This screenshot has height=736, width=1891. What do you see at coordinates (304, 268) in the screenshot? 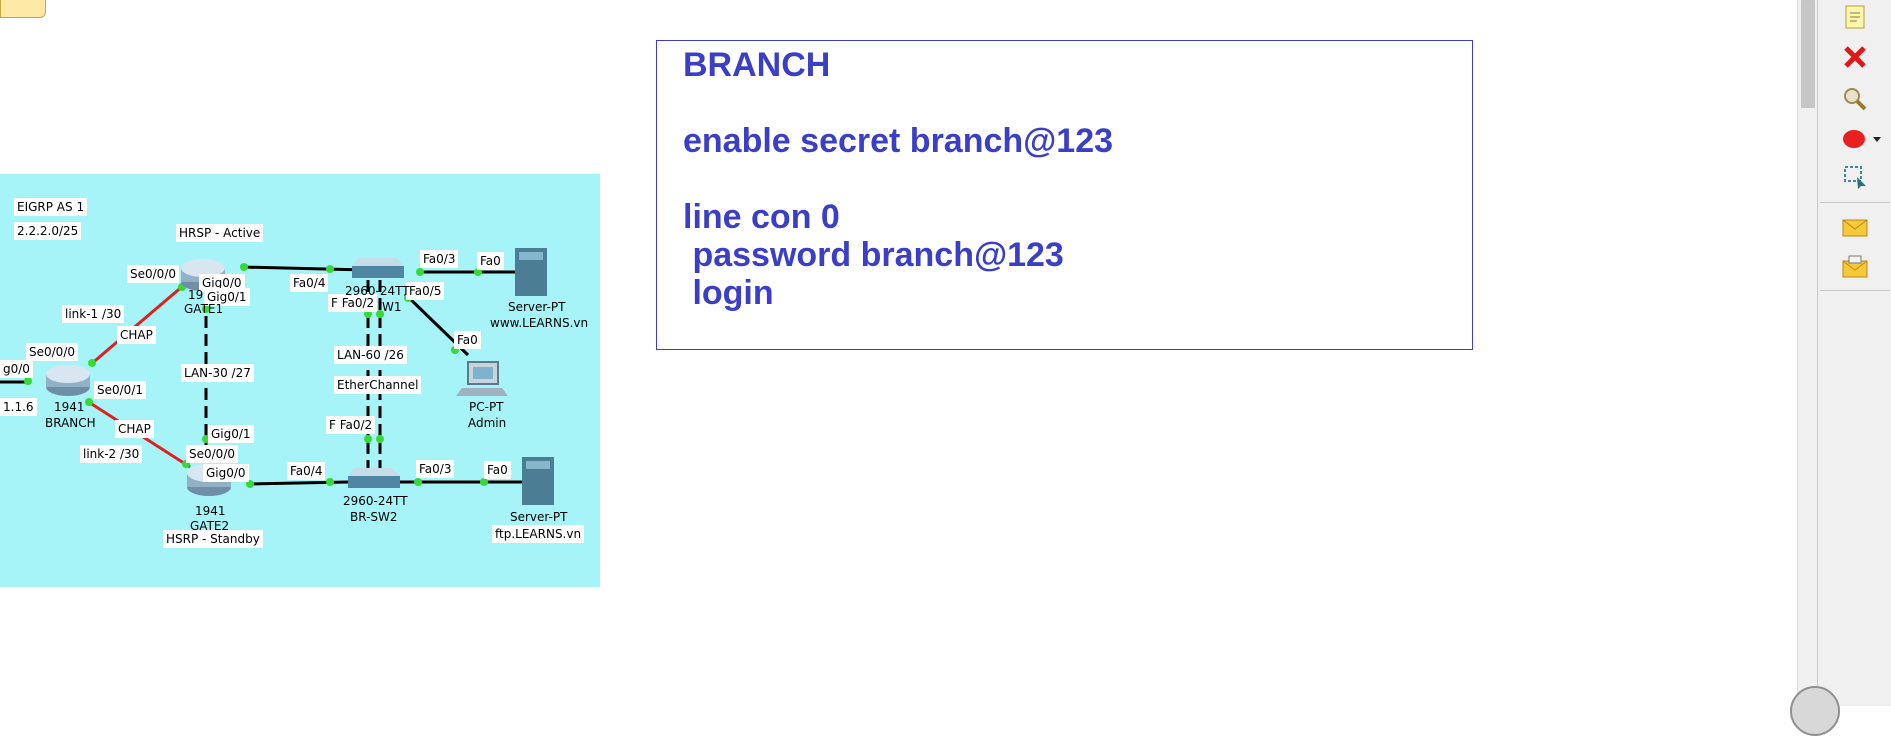
I see `link-gate1-sw1` at bounding box center [304, 268].